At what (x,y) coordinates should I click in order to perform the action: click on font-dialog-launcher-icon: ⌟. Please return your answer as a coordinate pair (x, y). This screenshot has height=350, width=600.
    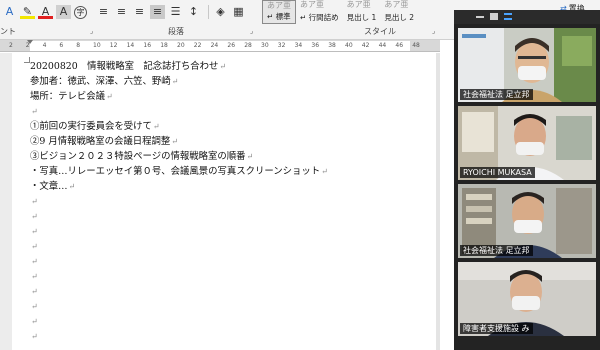
    Looking at the image, I should click on (91, 31).